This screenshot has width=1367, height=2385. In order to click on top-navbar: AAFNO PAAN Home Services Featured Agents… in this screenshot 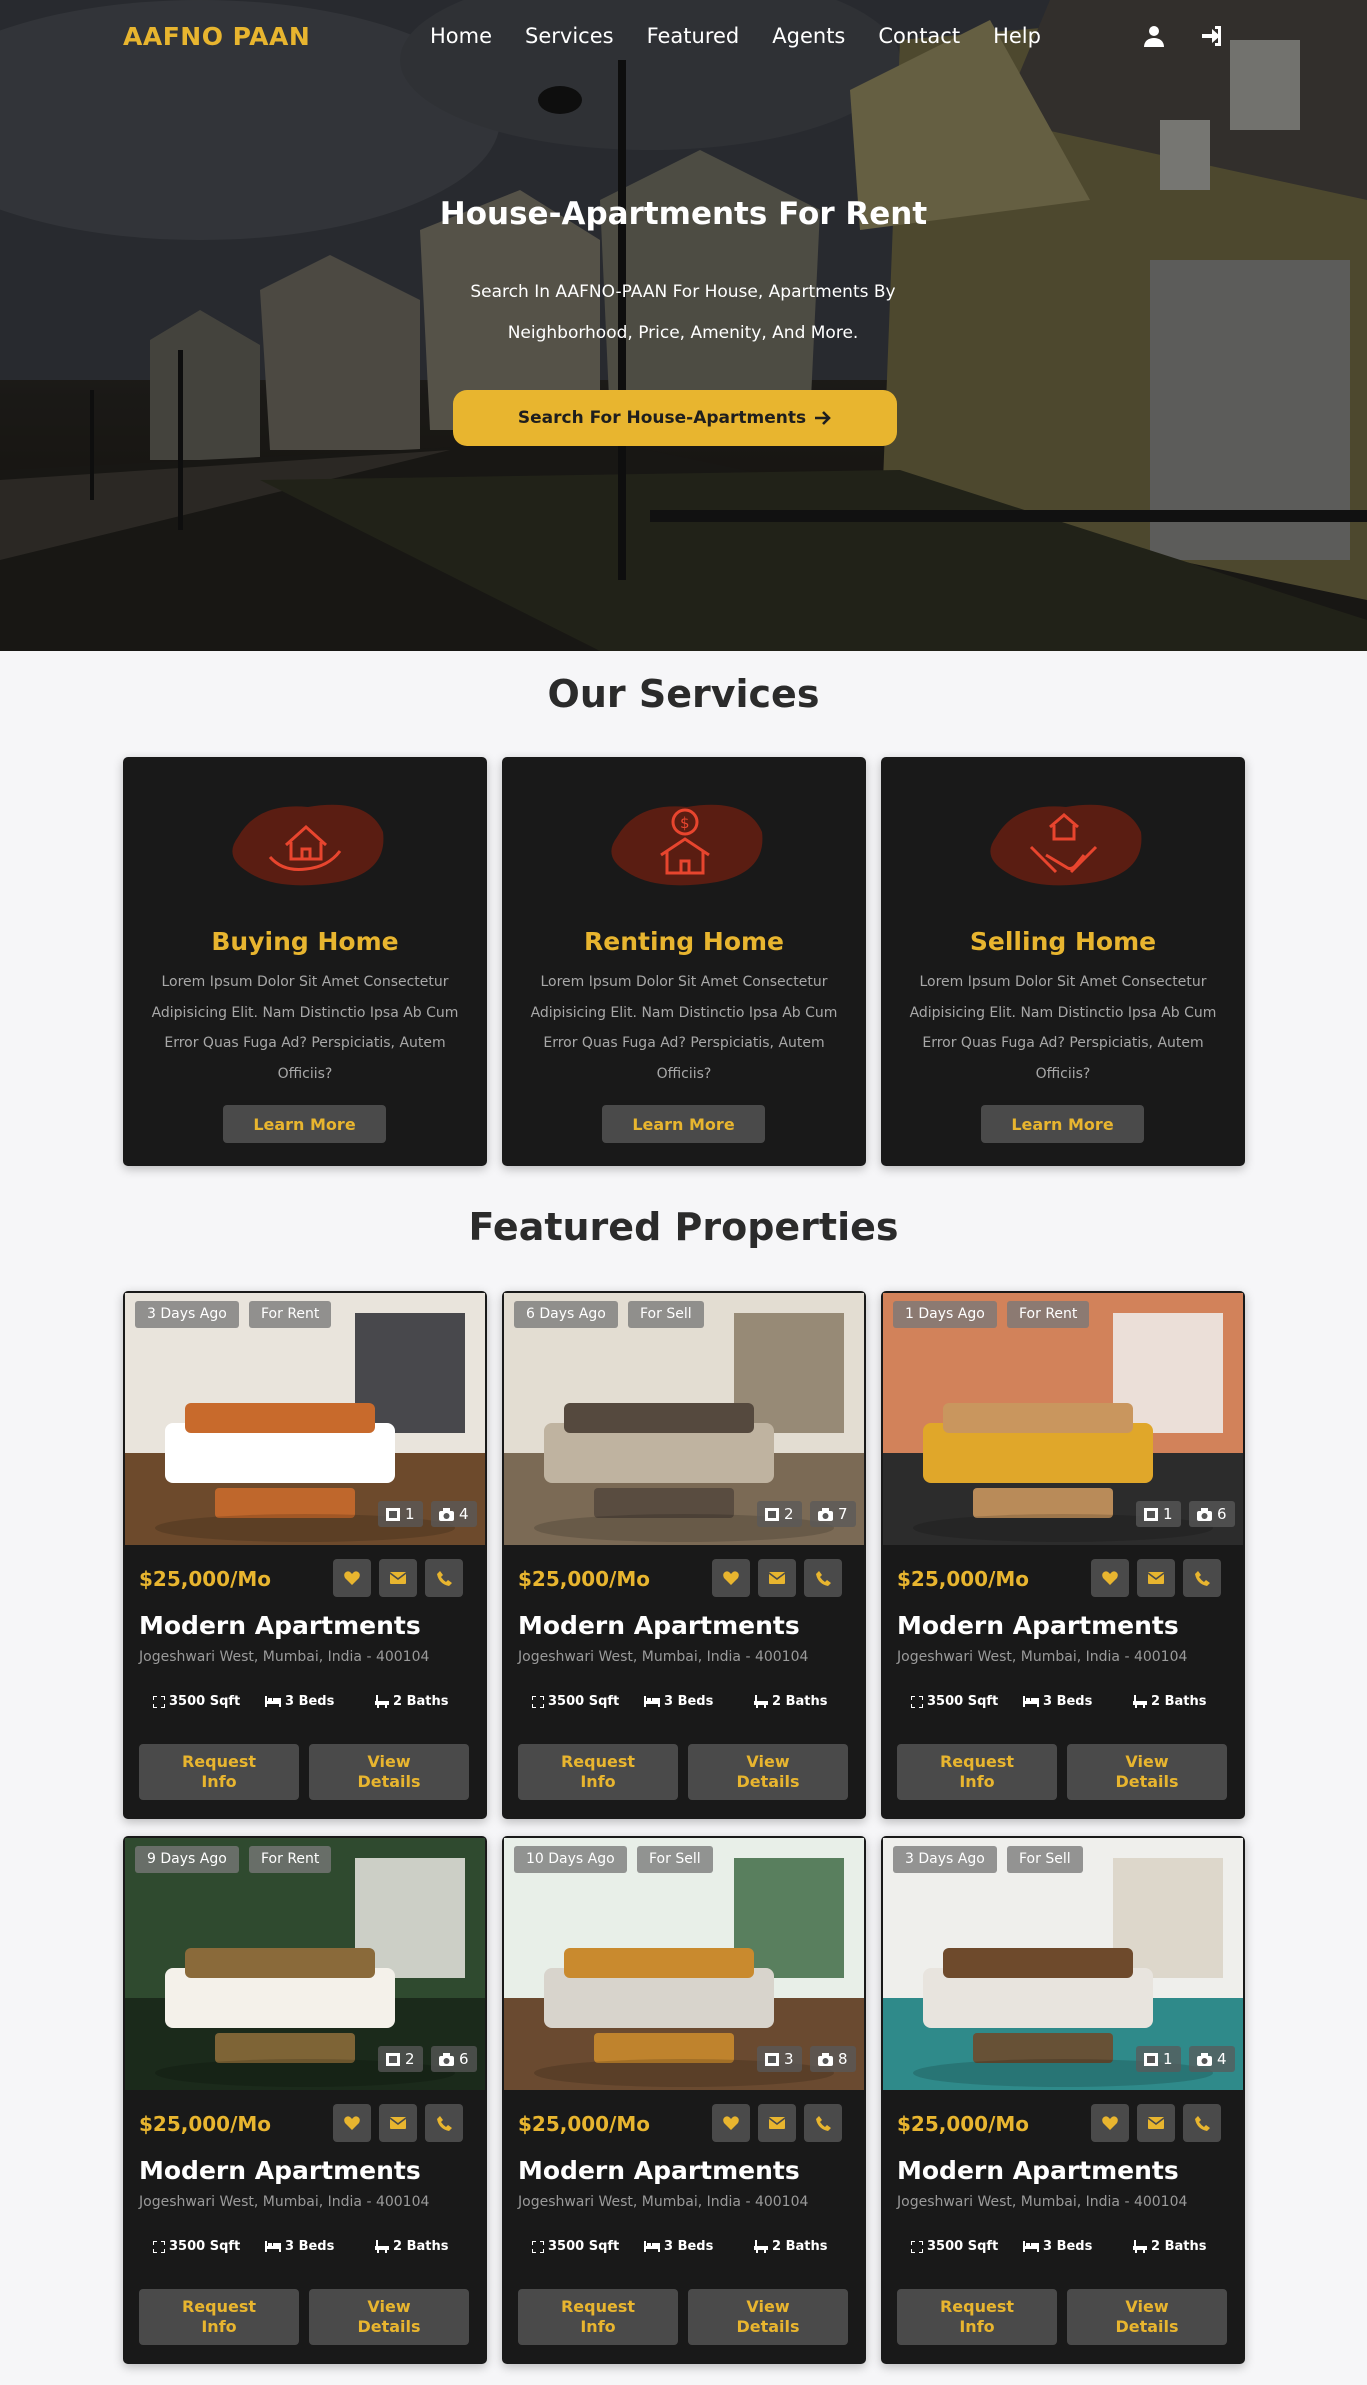, I will do `click(683, 38)`.